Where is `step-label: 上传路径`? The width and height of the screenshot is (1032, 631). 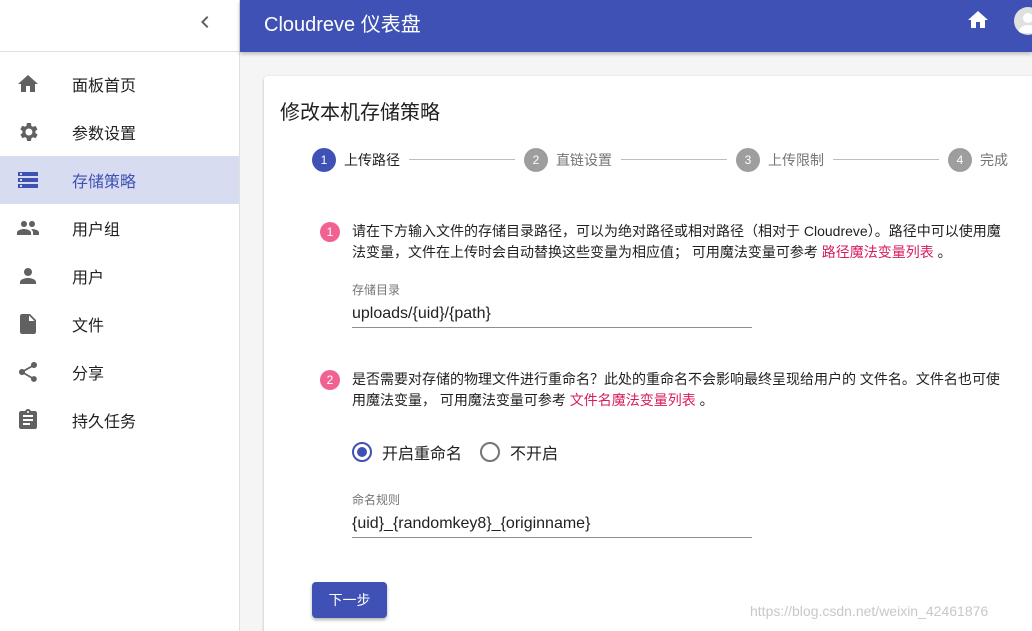 step-label: 上传路径 is located at coordinates (372, 160).